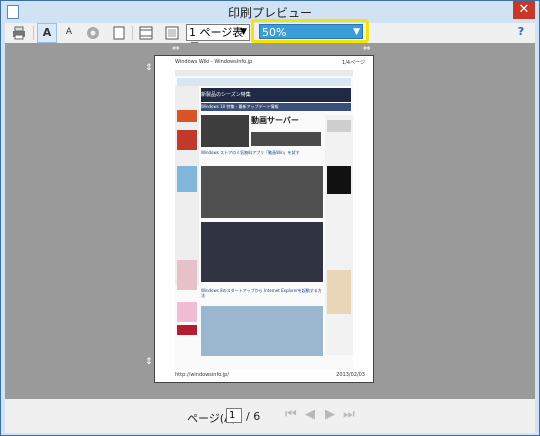  I want to click on page-header-left: Windows Wiki - WindowsInfo.jp, so click(214, 62).